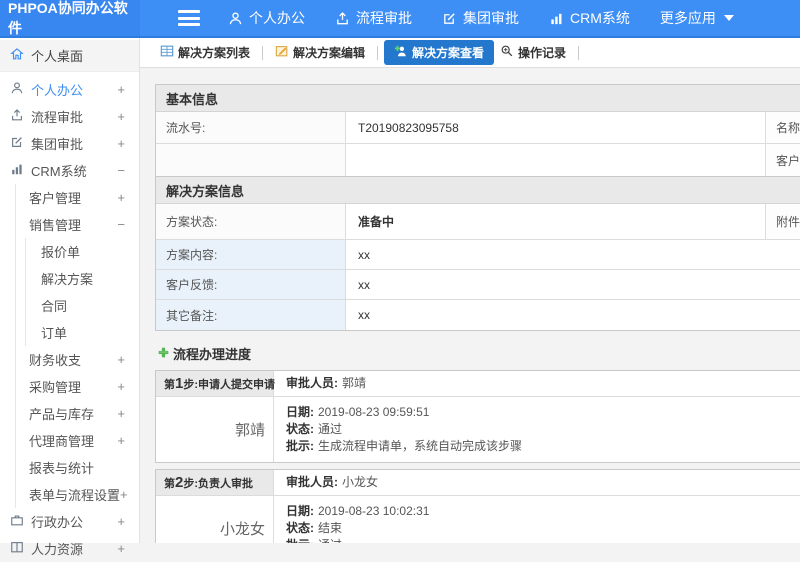 The height and width of the screenshot is (562, 800). Describe the element at coordinates (373, 18) in the screenshot. I see `nav-workflow-approval: 流程审批` at that location.